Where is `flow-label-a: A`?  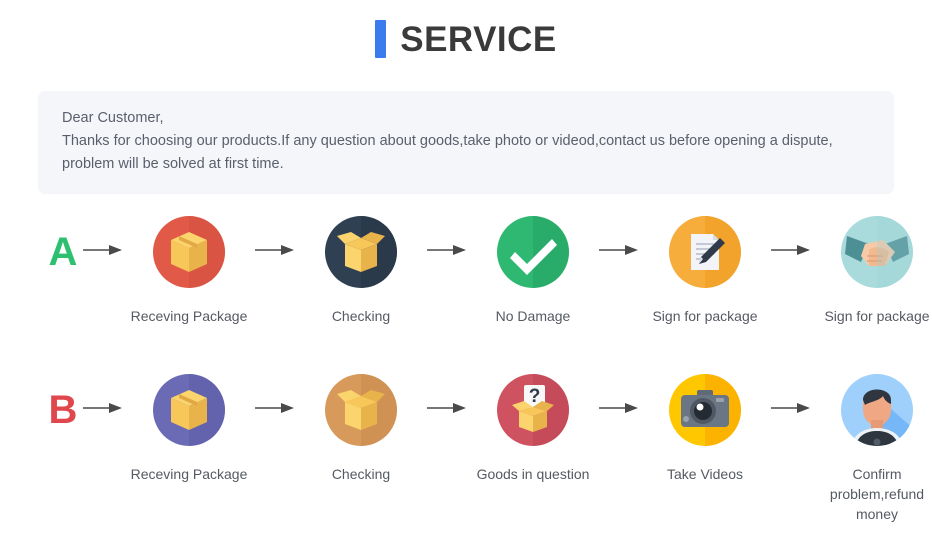
flow-label-a: A is located at coordinates (63, 252).